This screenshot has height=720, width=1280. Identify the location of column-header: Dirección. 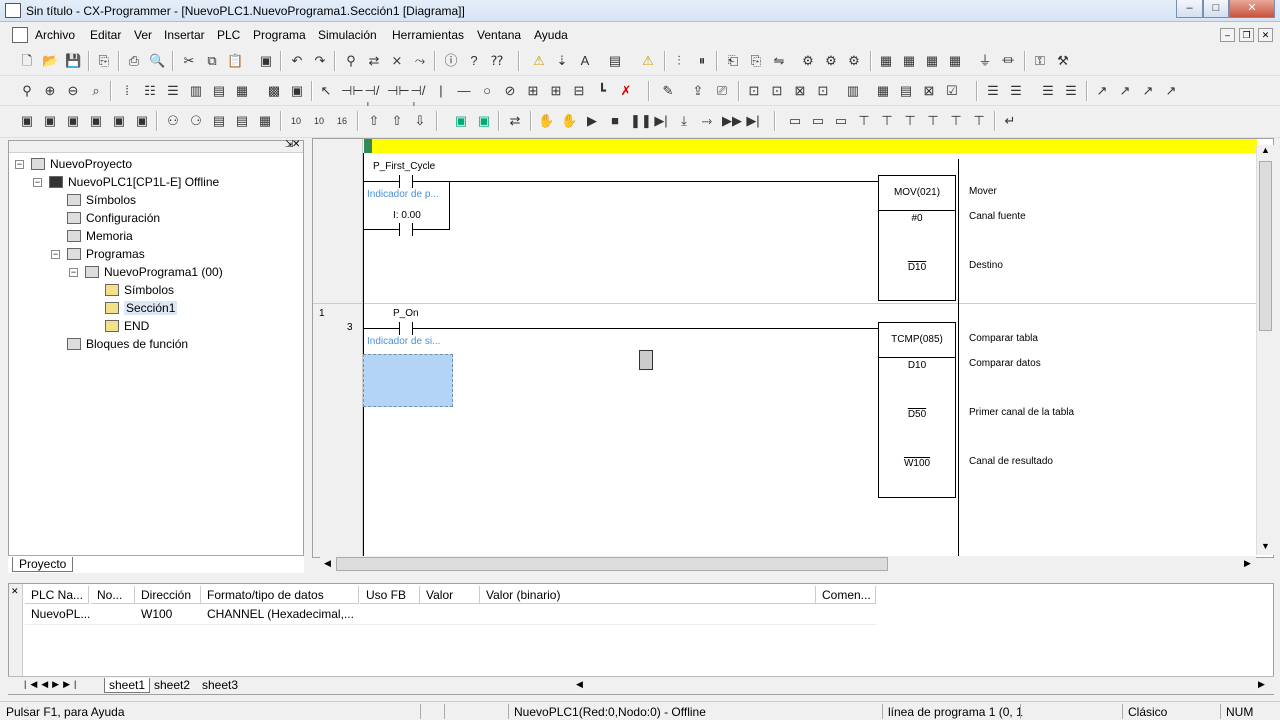
(168, 595).